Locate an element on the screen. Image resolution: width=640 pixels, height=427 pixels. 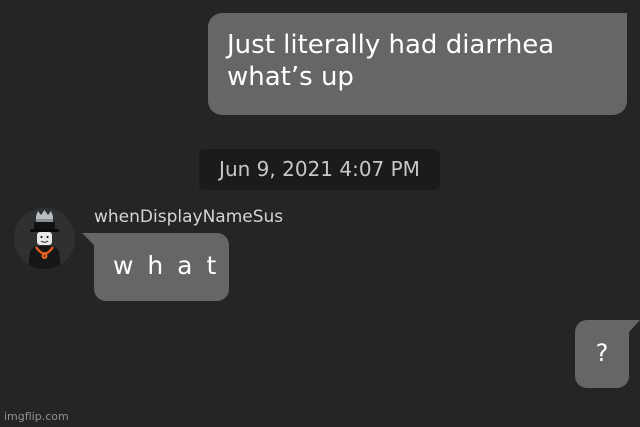
bubble-corner is located at coordinates (620, 20).